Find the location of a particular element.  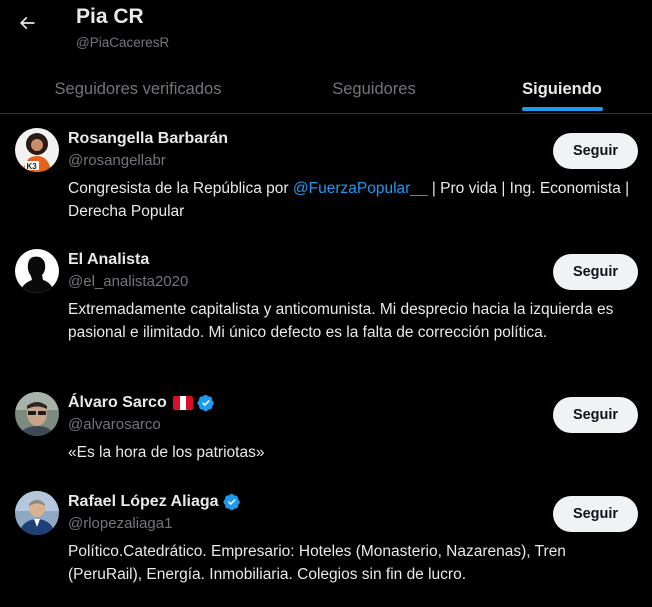

user-handle: @alvarosarco is located at coordinates (114, 424).